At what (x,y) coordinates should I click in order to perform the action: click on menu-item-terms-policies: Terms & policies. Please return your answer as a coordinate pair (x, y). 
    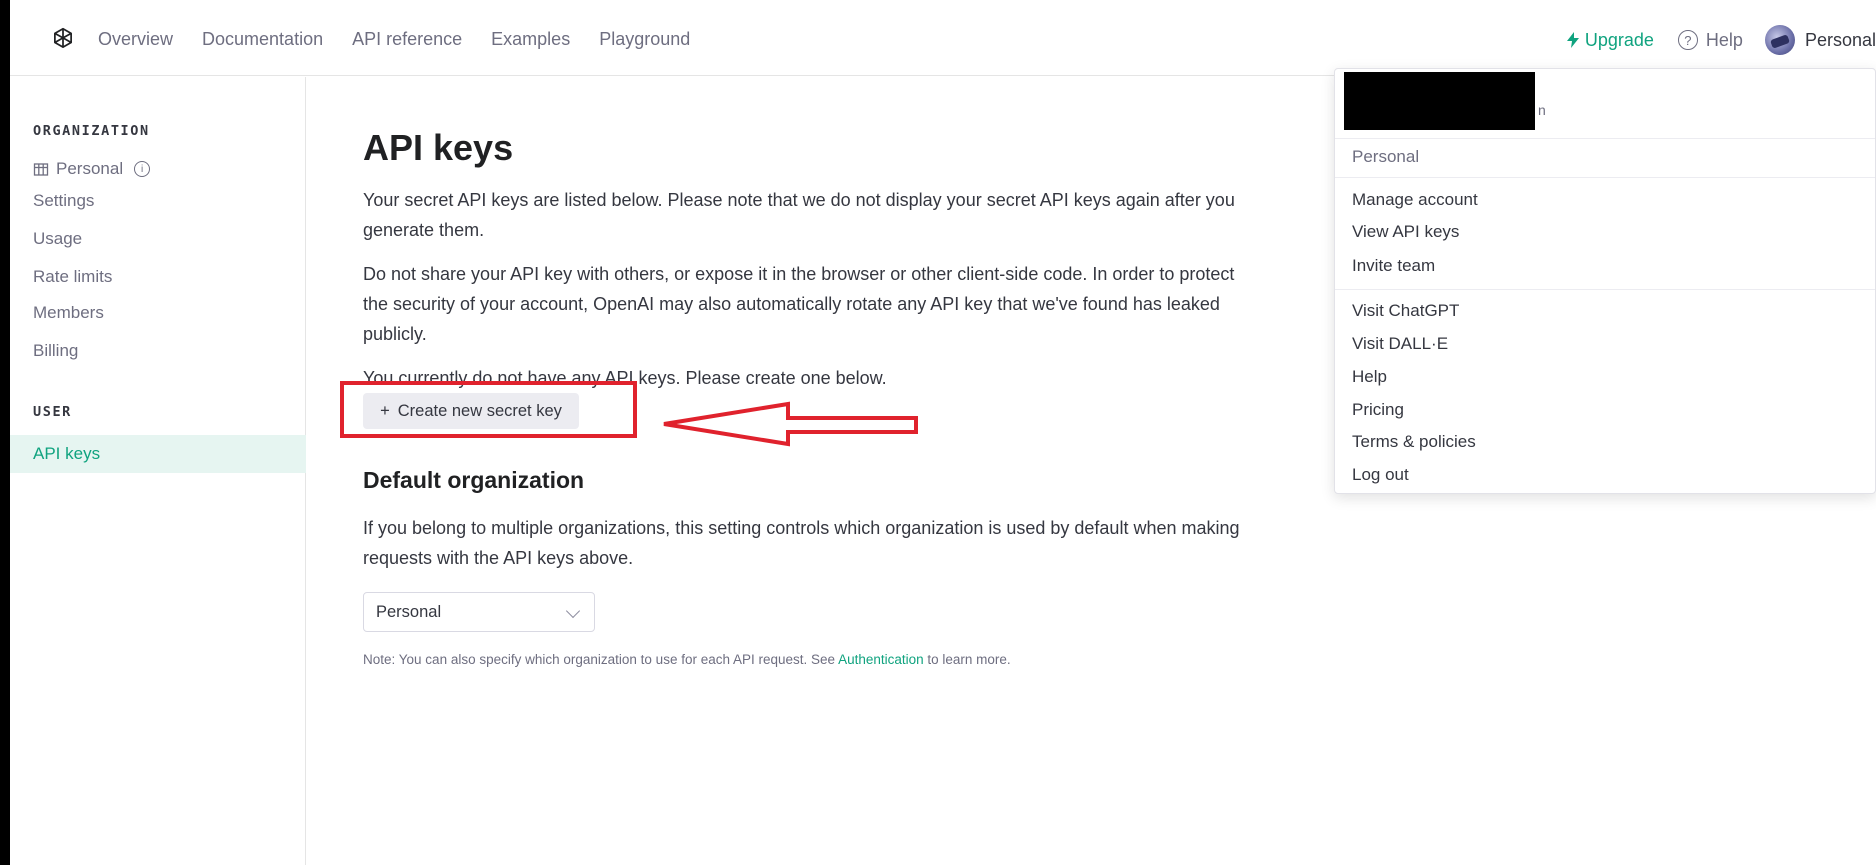
    Looking at the image, I should click on (1414, 442).